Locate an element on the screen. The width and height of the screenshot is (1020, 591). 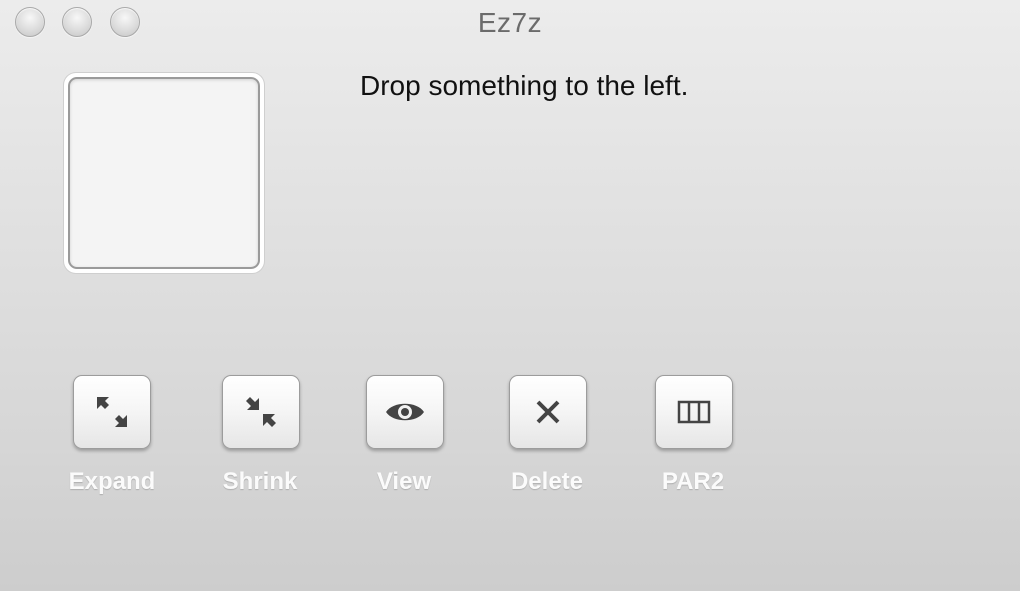
window-title: Ez7z is located at coordinates (510, 22).